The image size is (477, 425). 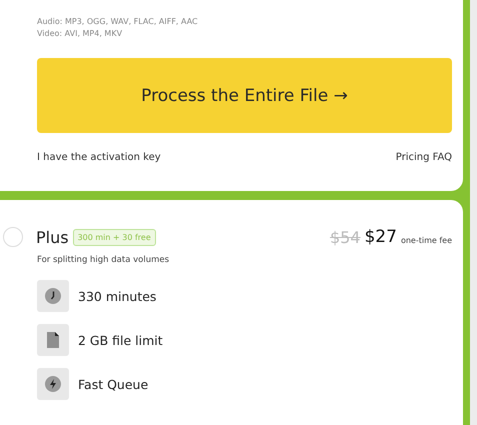 I want to click on plan-name: Plus, so click(x=52, y=237).